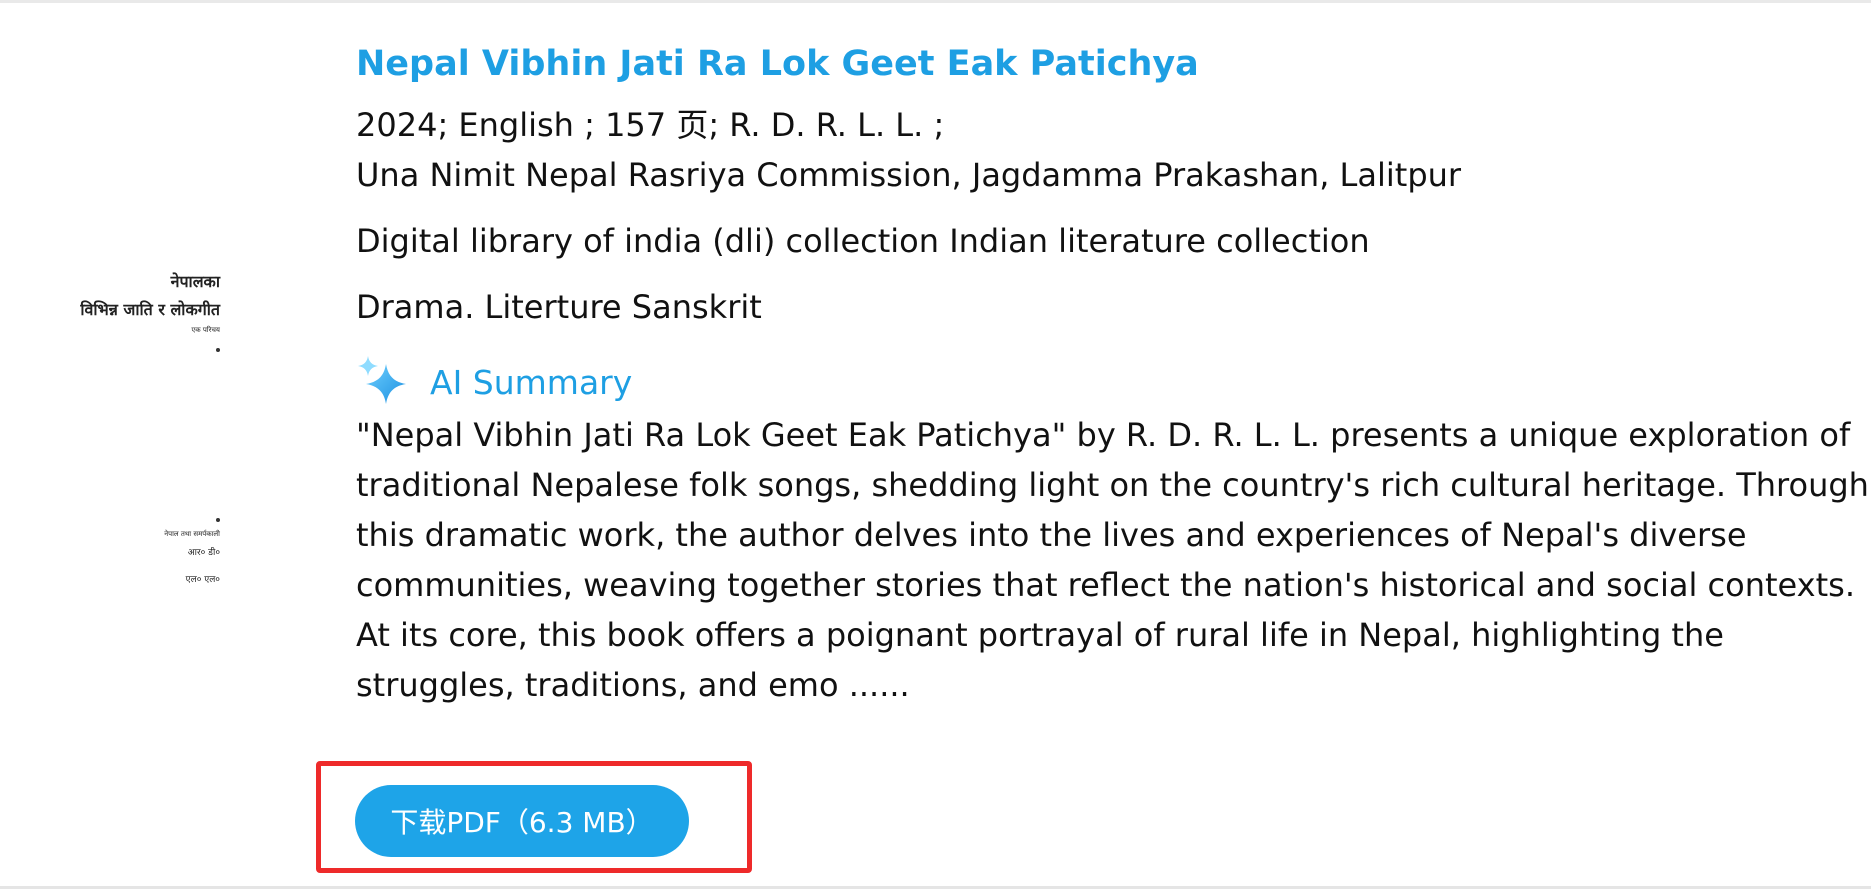 The height and width of the screenshot is (891, 1871). I want to click on meta-subjects: Drama. Literture Sanskrit, so click(559, 307).